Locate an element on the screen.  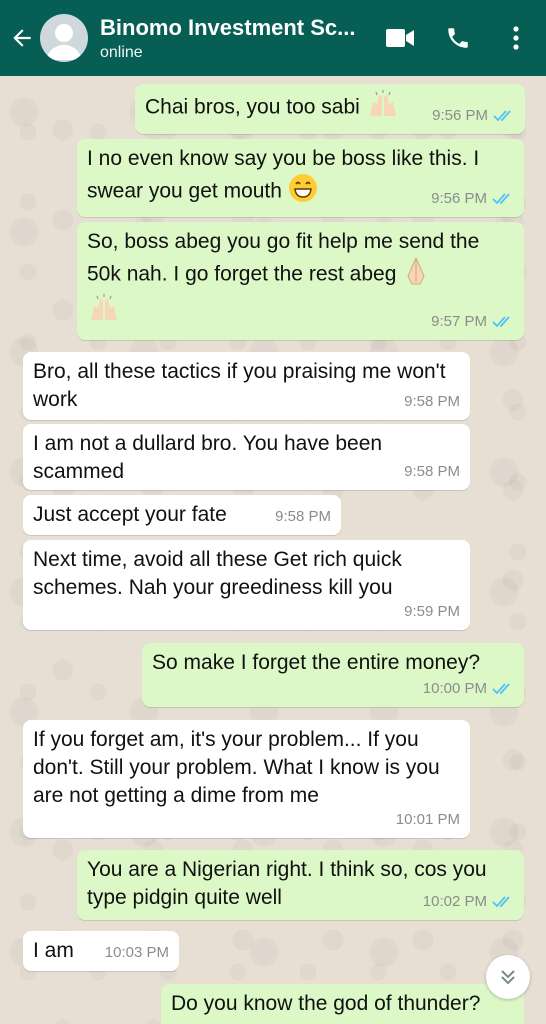
message-time: 9:59 PM is located at coordinates (432, 611).